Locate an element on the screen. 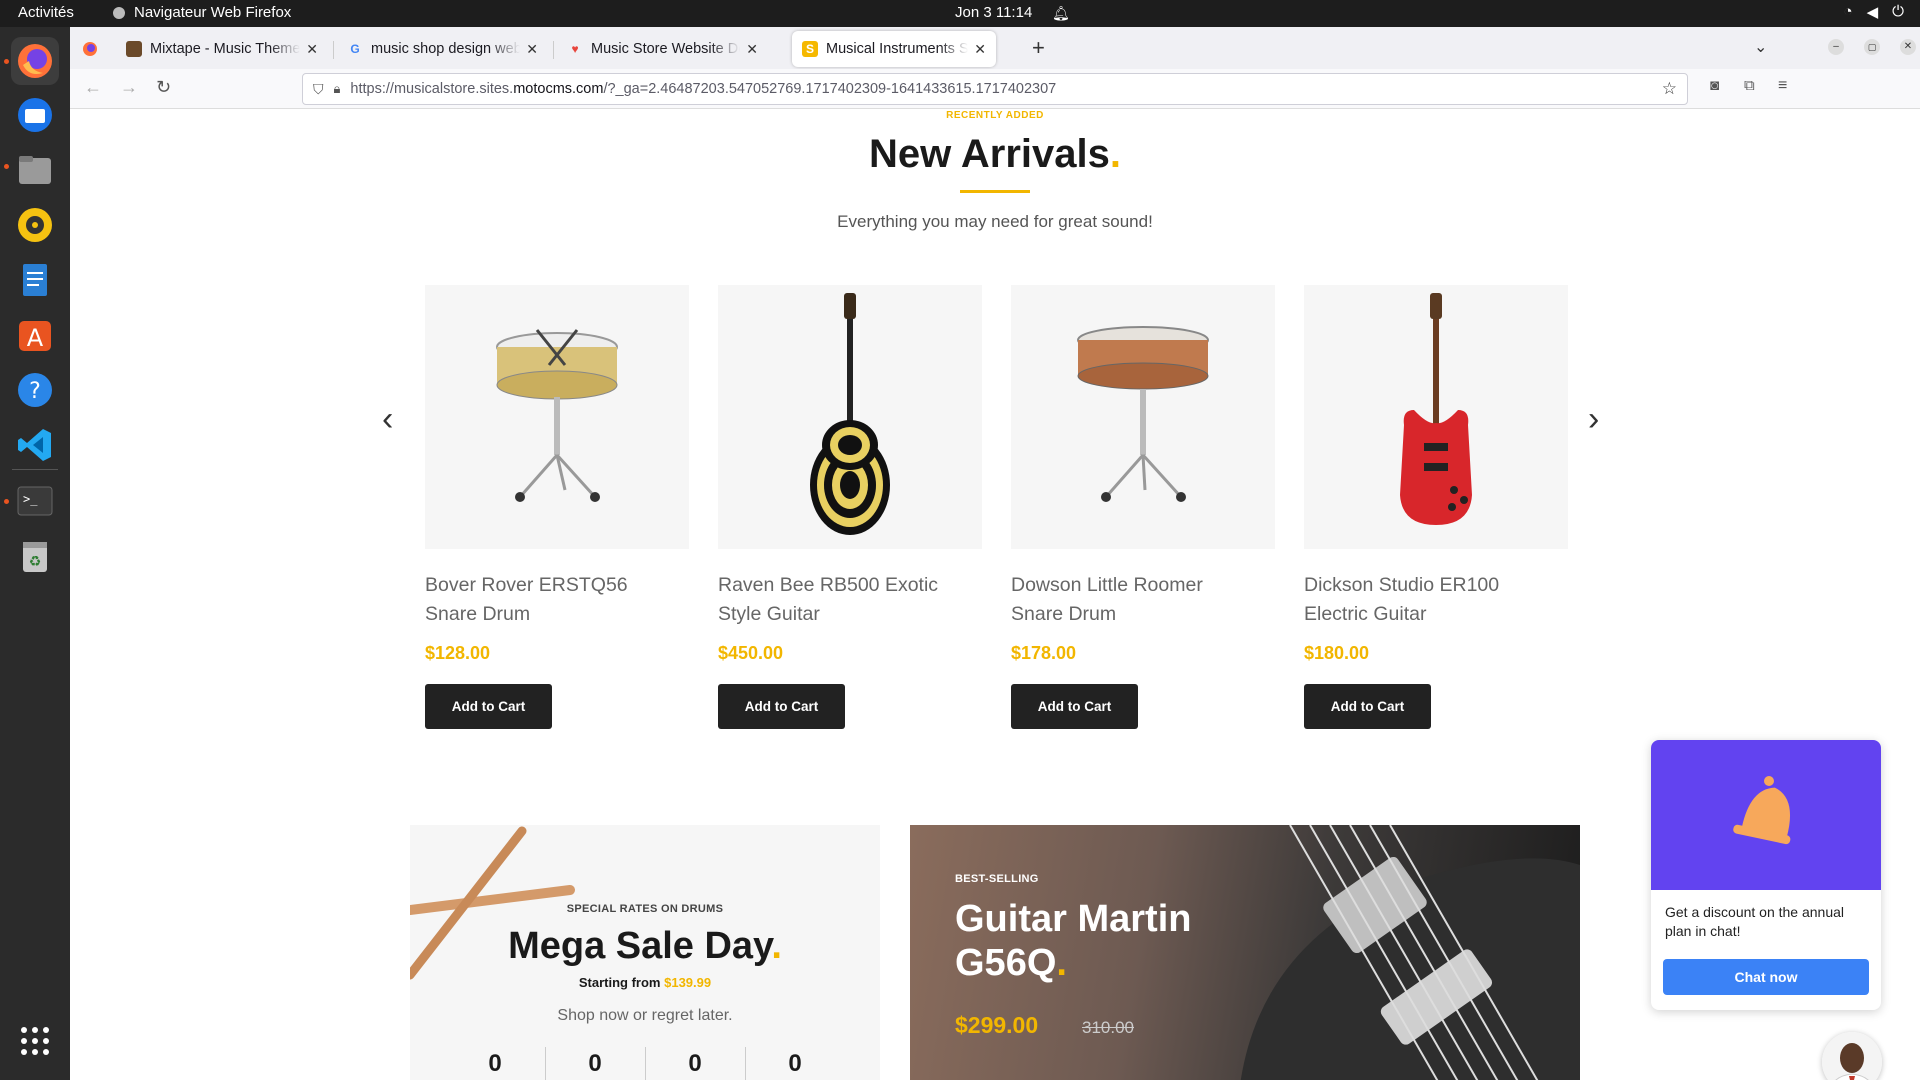  promo-title: Guitar Martin G56Q. is located at coordinates (1073, 941).